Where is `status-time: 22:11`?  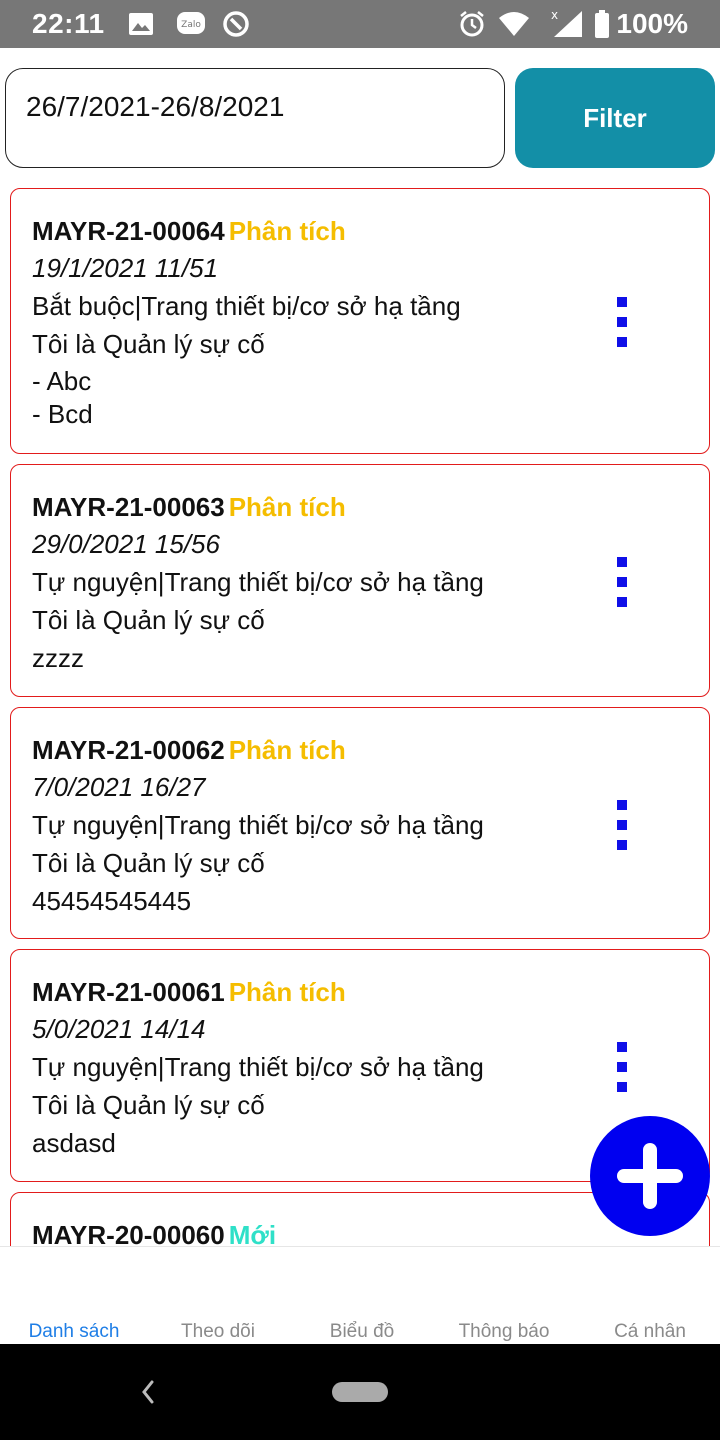 status-time: 22:11 is located at coordinates (68, 23).